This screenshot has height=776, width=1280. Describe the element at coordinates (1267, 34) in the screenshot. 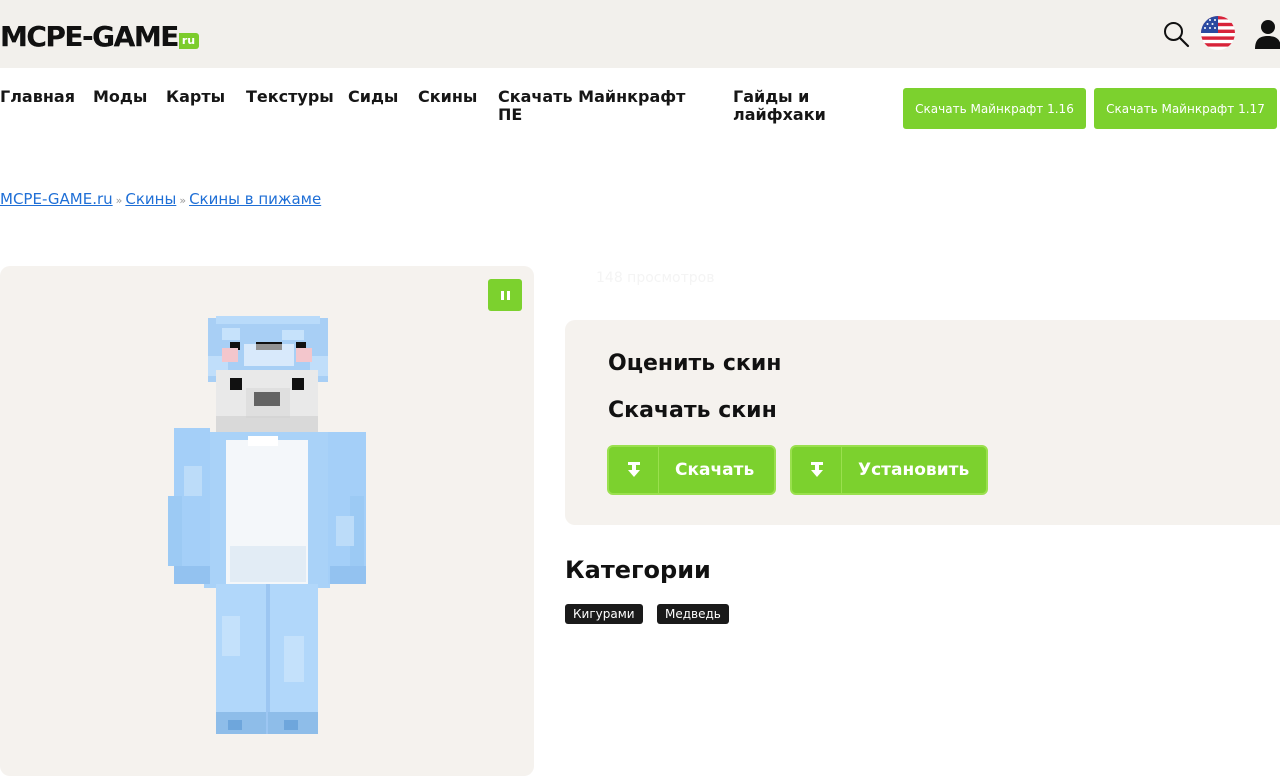

I see `user-icon` at that location.